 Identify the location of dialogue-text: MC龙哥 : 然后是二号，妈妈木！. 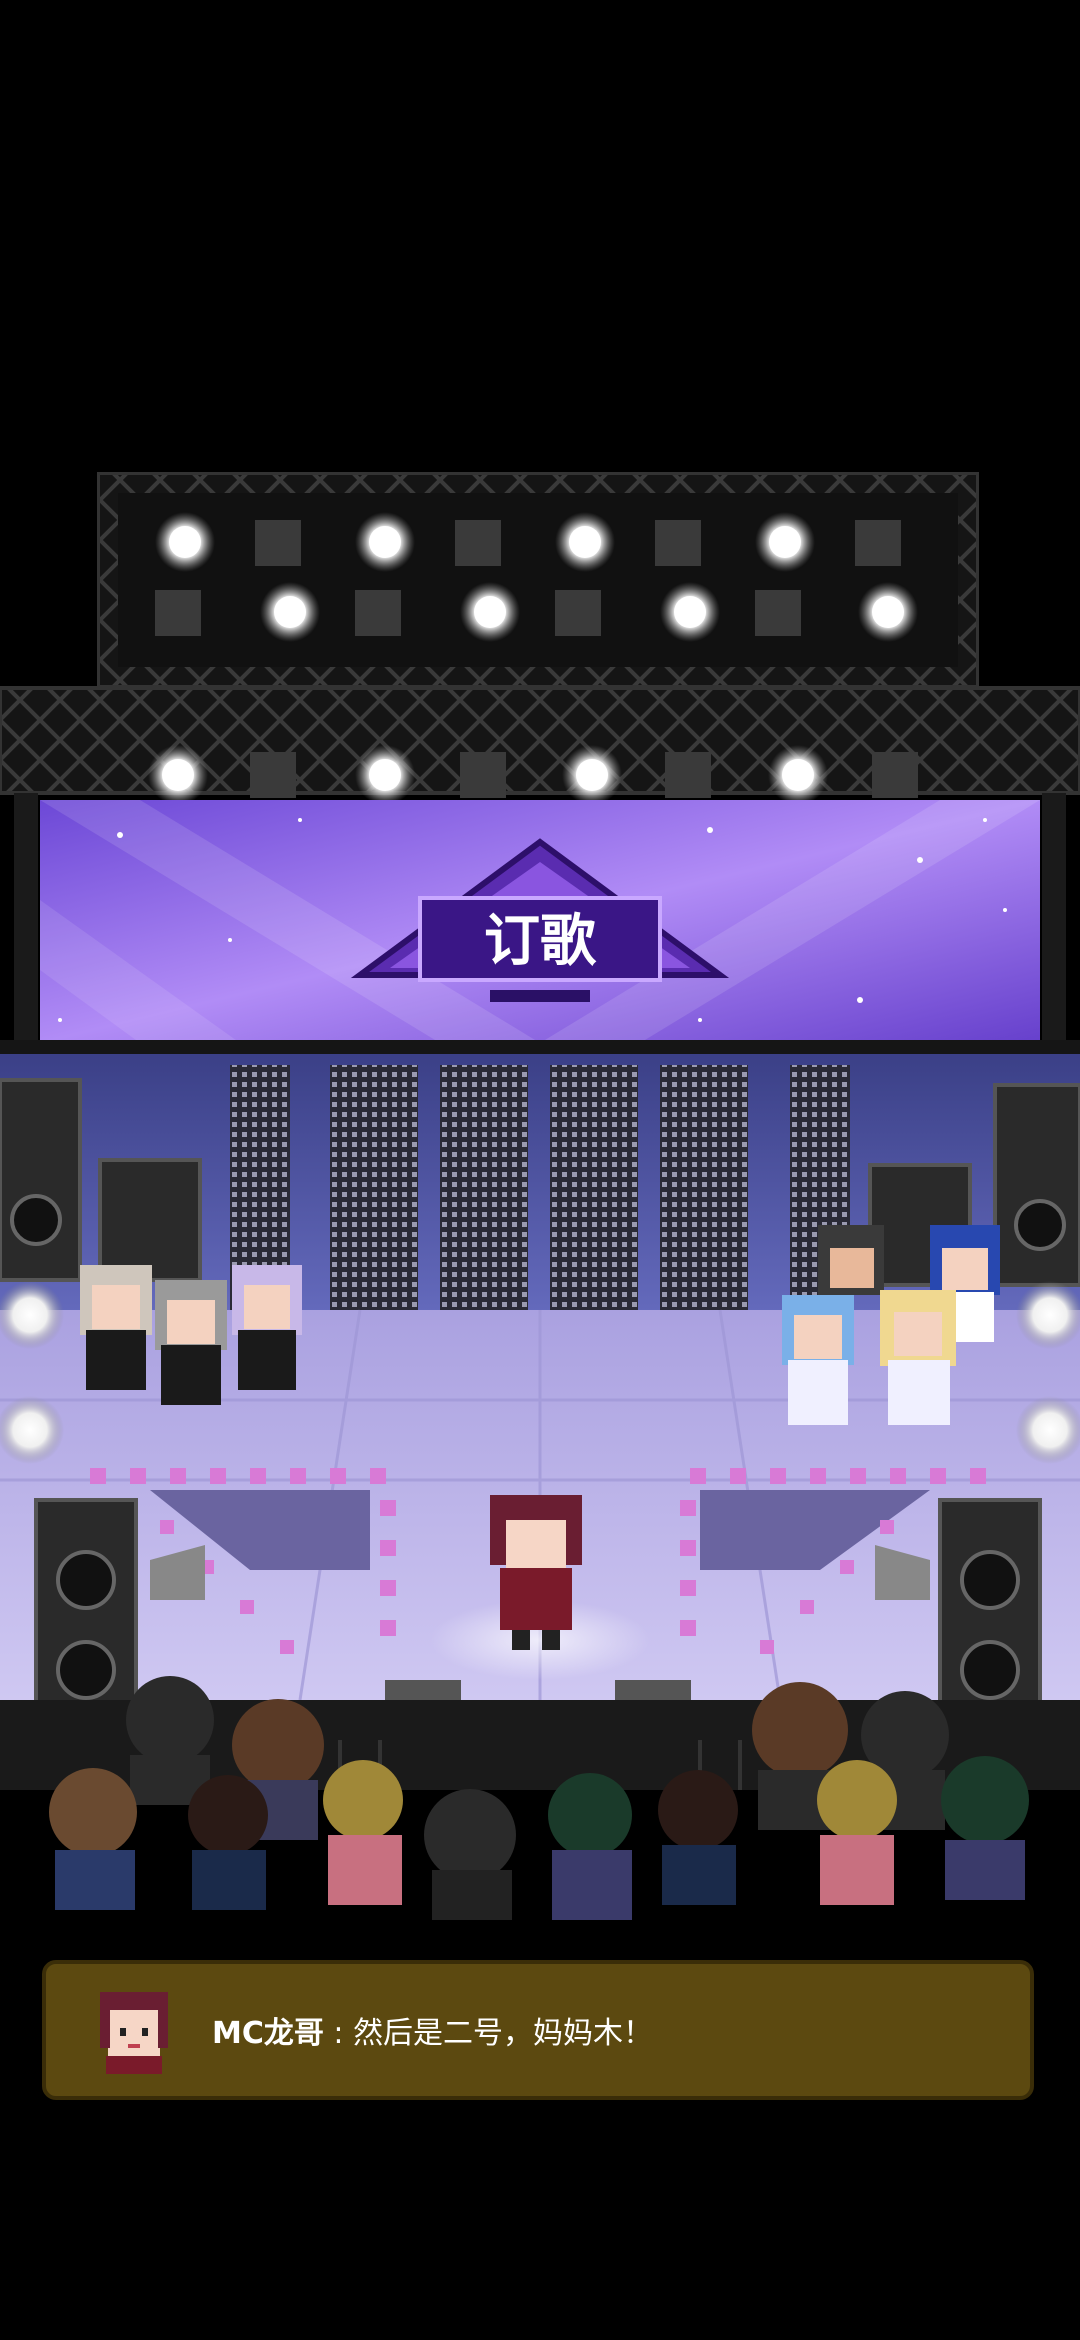
(432, 2030).